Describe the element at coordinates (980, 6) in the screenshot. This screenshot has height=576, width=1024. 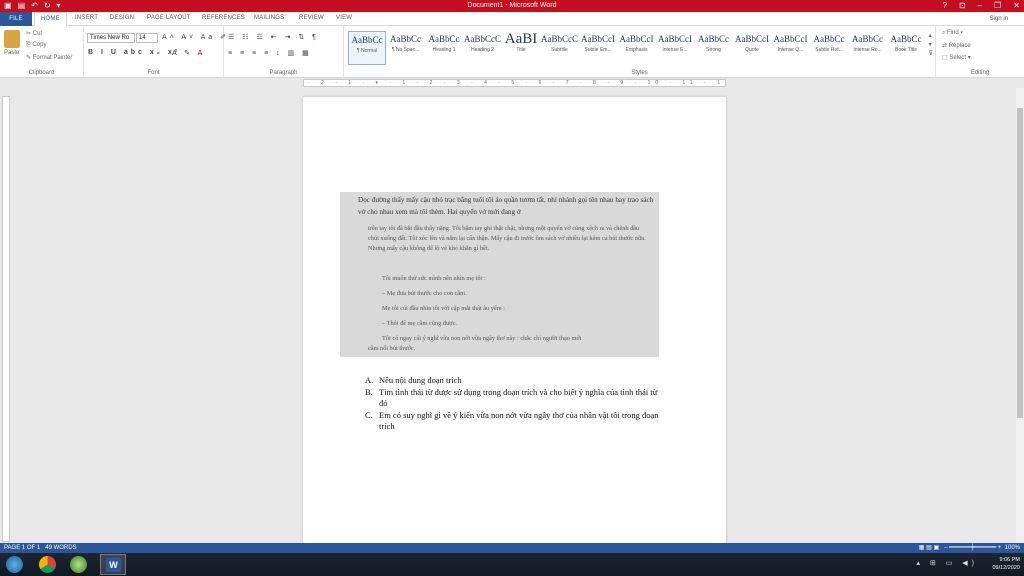
I see `minimize-button: –` at that location.